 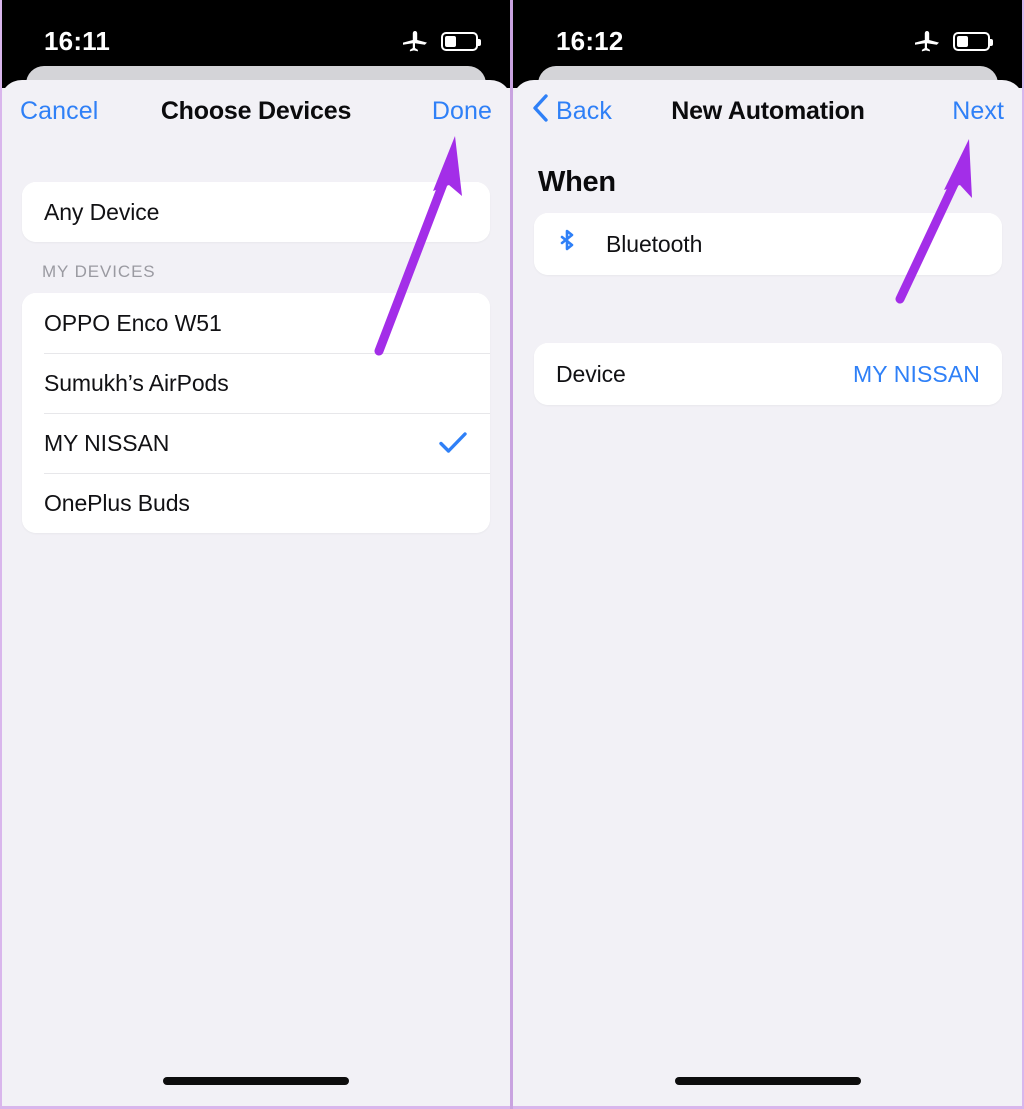 What do you see at coordinates (117, 502) in the screenshot?
I see `device-name: OnePlus Buds` at bounding box center [117, 502].